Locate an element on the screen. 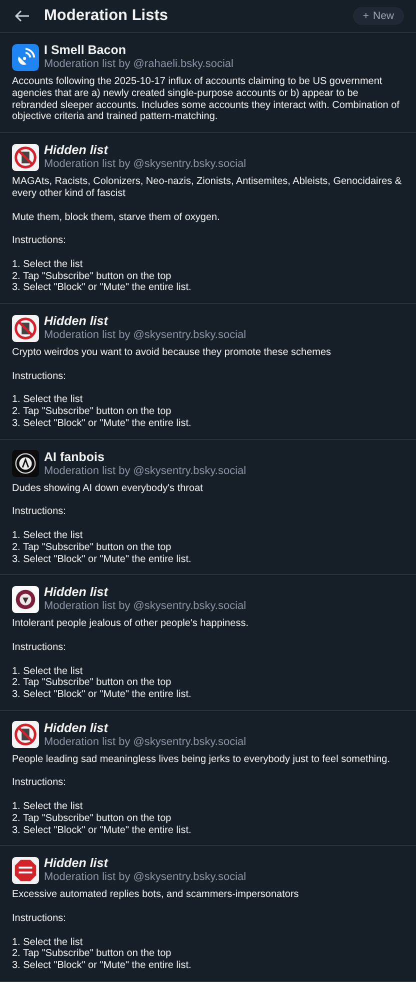  list-byline: Moderation list by @rahaeli.bsky.social is located at coordinates (139, 64).